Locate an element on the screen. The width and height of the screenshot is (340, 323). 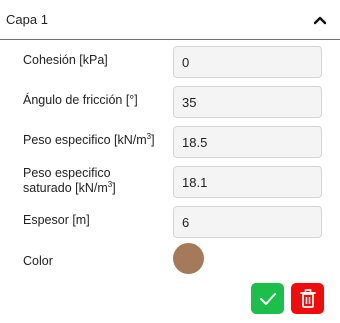
color-swatch is located at coordinates (188, 258).